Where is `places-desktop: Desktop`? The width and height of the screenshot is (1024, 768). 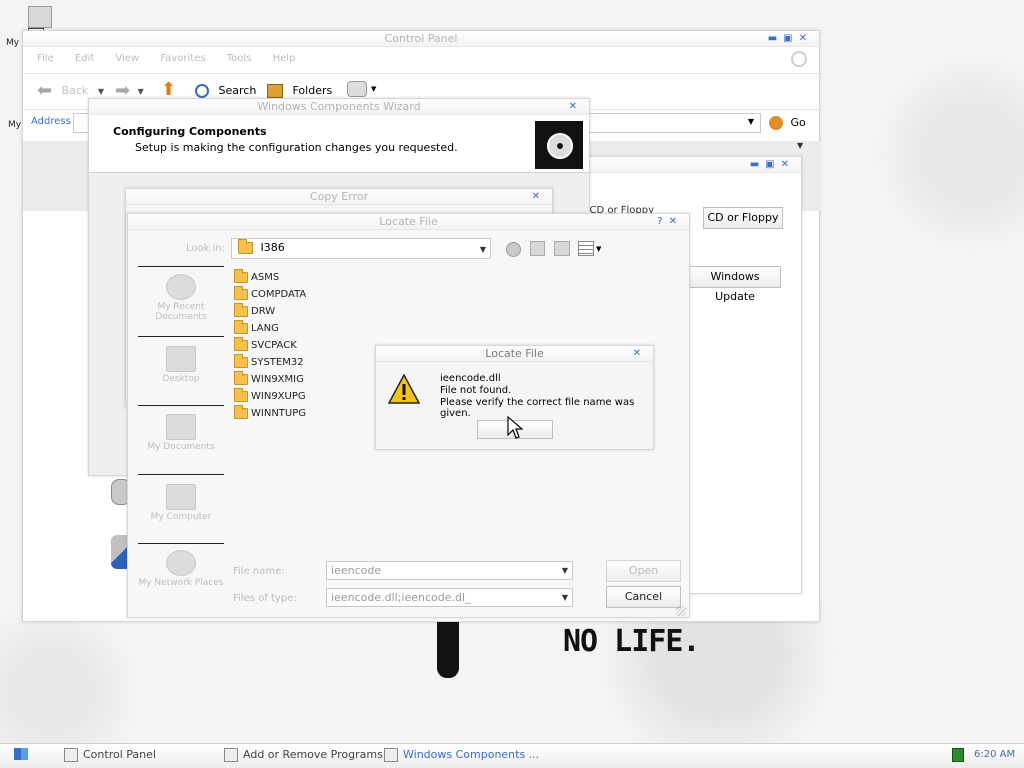 places-desktop: Desktop is located at coordinates (181, 365).